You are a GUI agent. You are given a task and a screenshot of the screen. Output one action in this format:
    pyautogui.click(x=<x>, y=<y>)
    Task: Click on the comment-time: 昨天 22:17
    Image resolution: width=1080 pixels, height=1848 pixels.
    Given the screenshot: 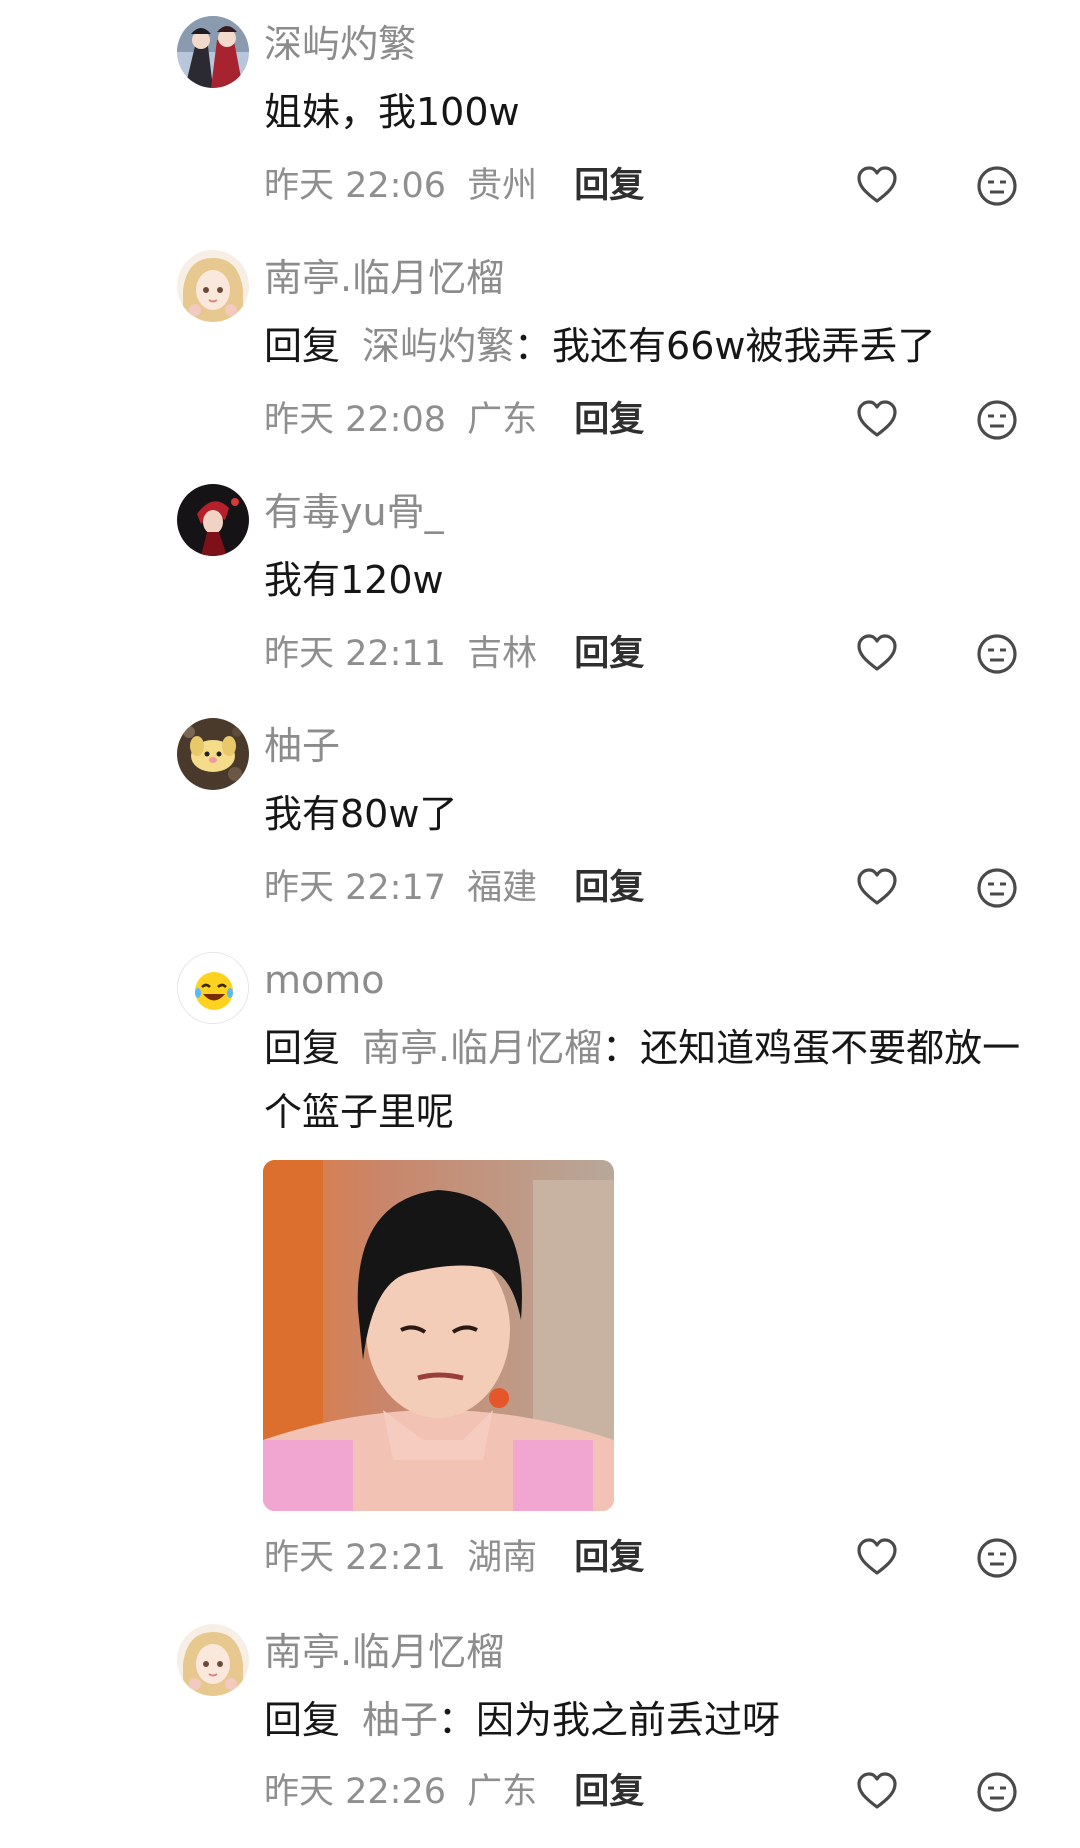 What is the action you would take?
    pyautogui.click(x=355, y=888)
    